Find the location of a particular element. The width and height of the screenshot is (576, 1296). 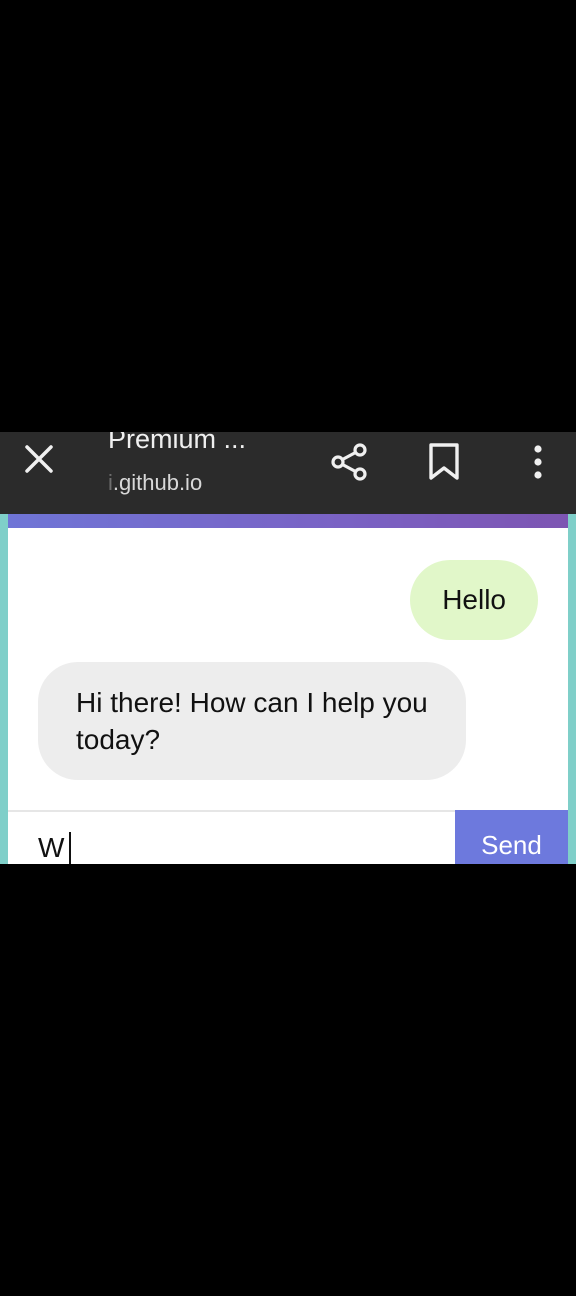

custom-tab-toolbar: Premium ... i.github.io is located at coordinates (288, 473).